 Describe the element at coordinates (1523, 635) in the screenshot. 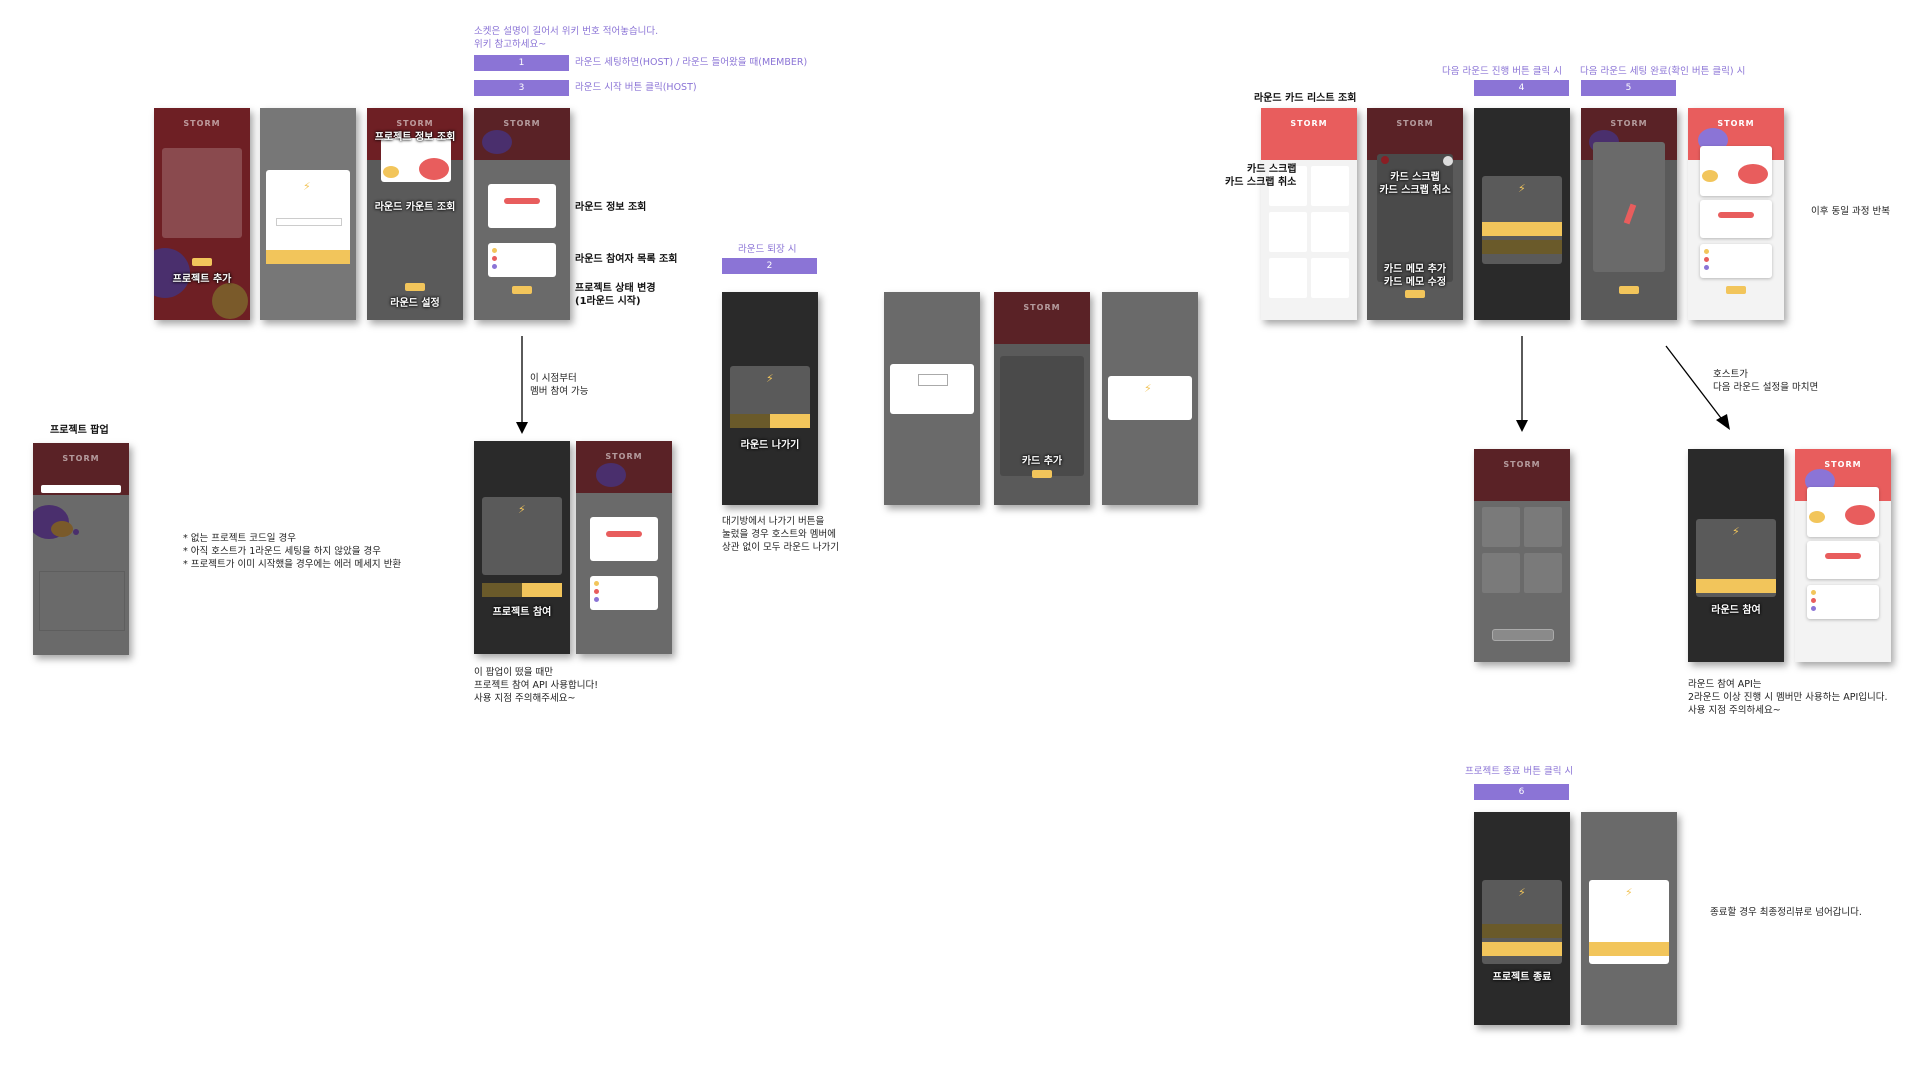

I see `toast` at that location.